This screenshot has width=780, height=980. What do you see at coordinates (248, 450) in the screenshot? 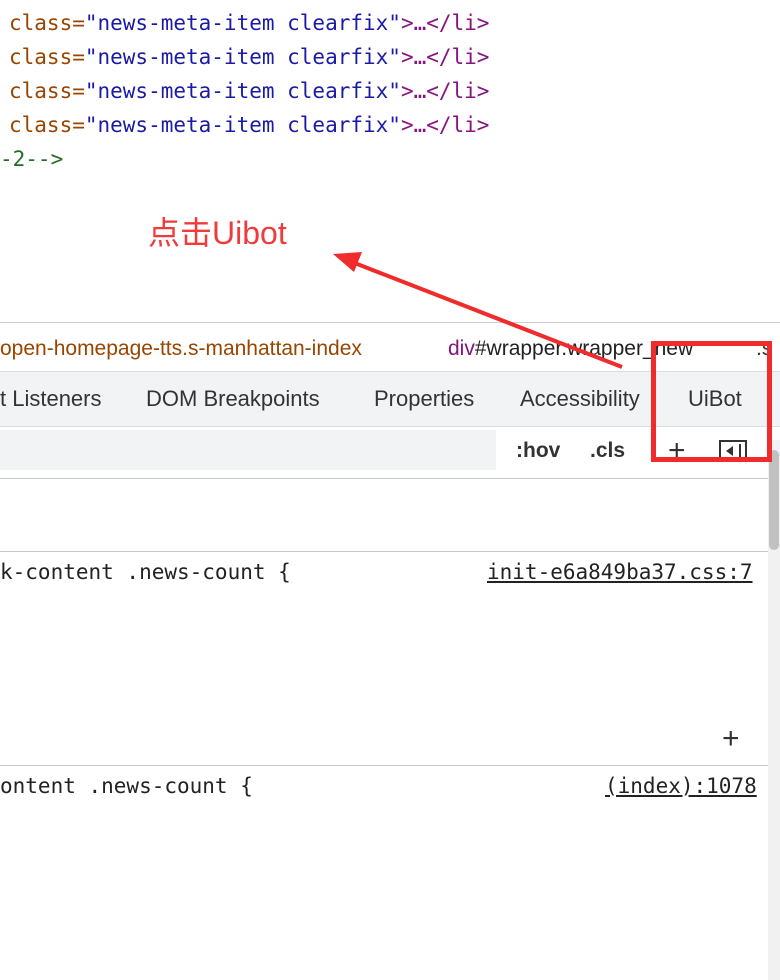
I see `filter-input` at bounding box center [248, 450].